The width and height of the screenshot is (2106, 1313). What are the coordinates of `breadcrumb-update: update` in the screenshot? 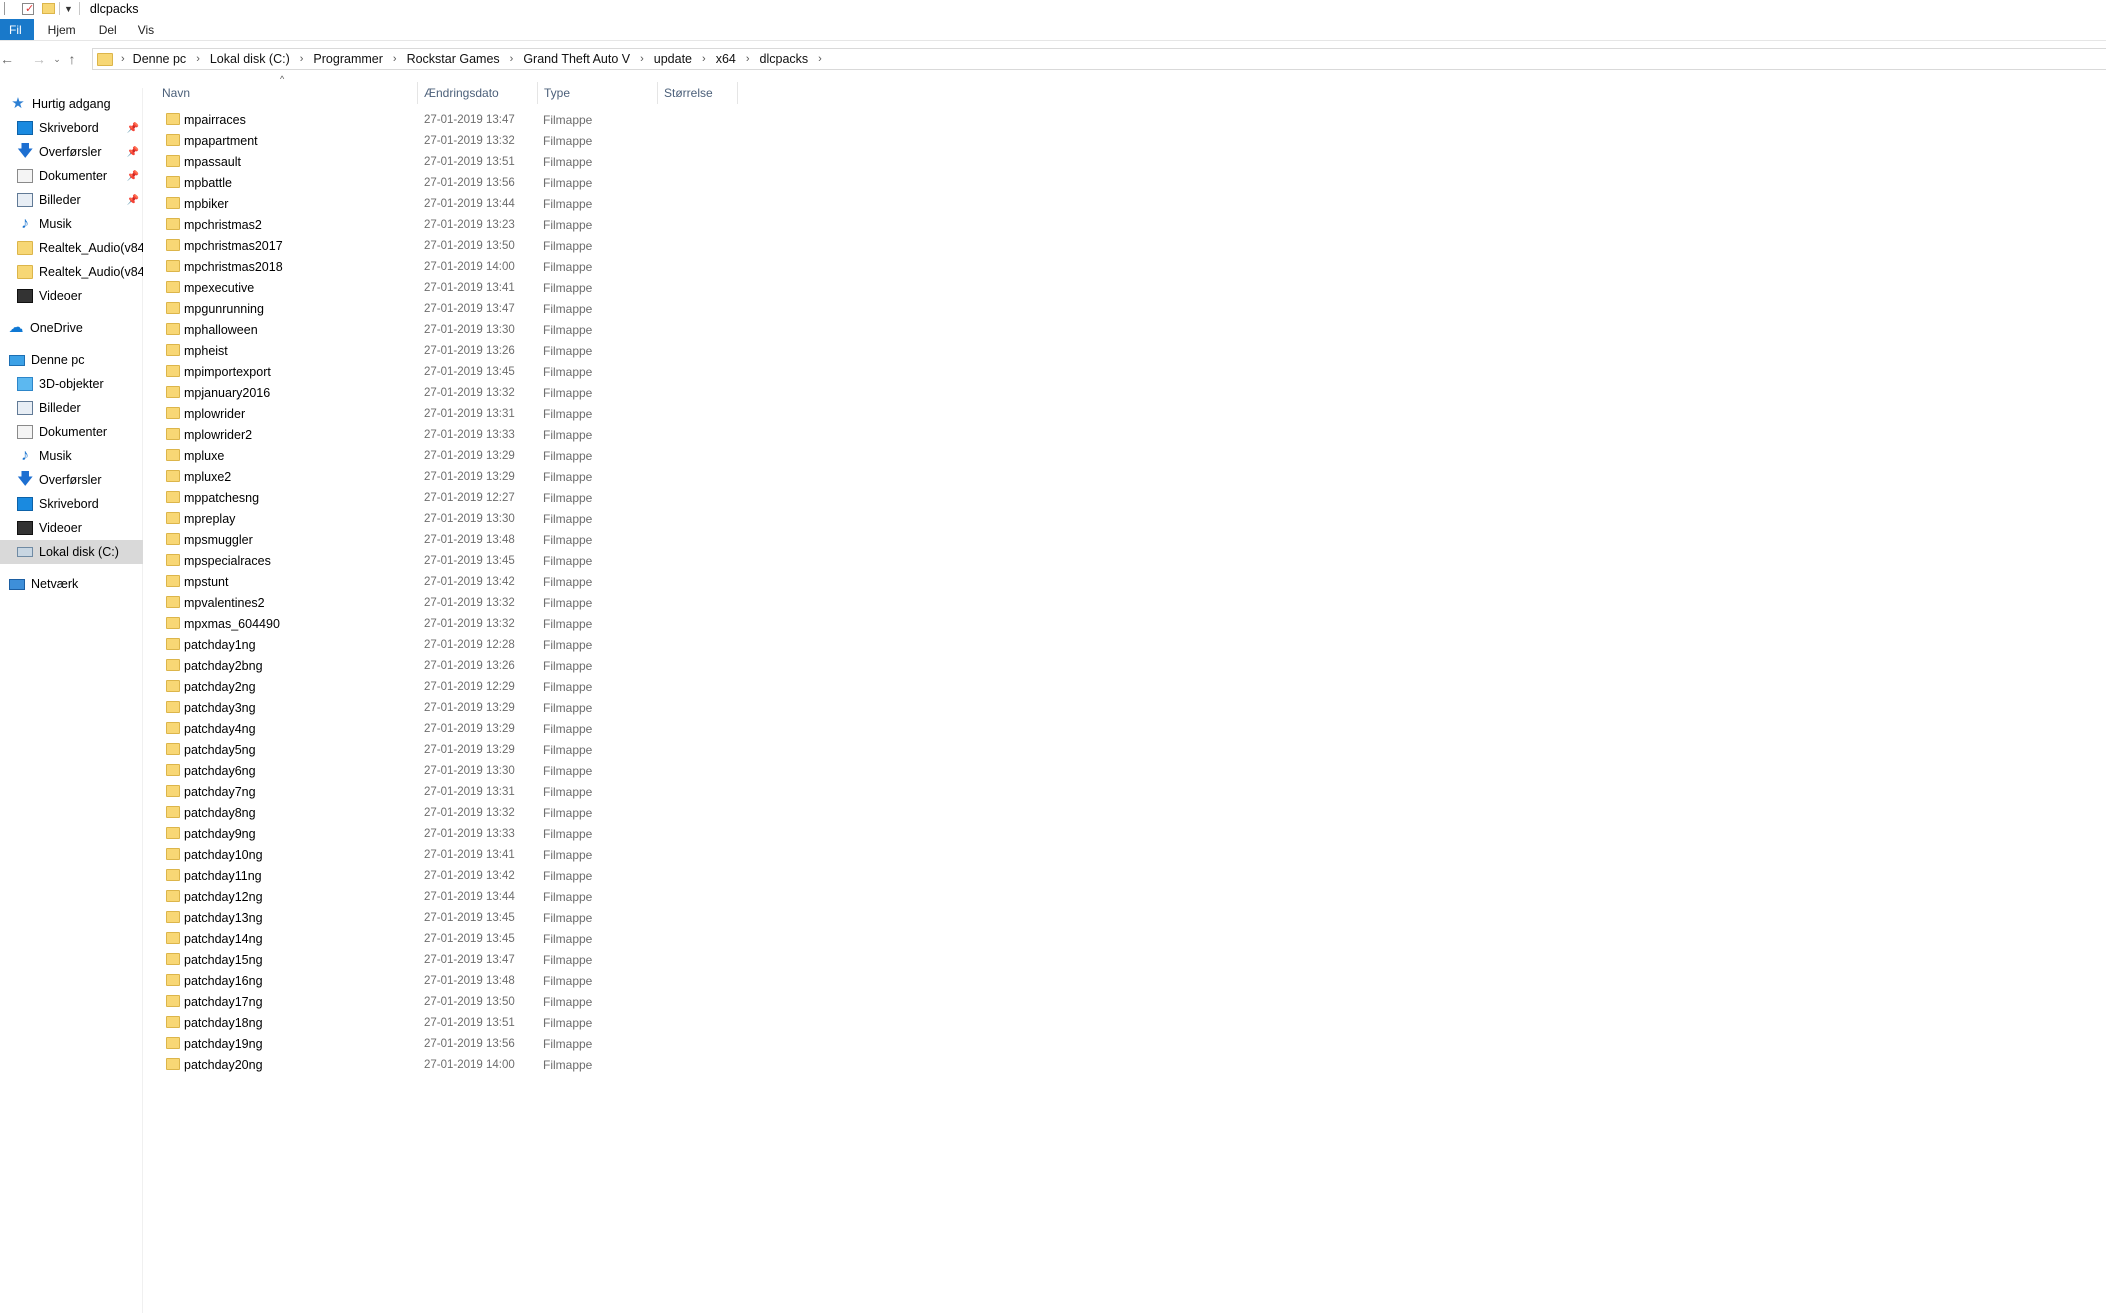 It's located at (673, 59).